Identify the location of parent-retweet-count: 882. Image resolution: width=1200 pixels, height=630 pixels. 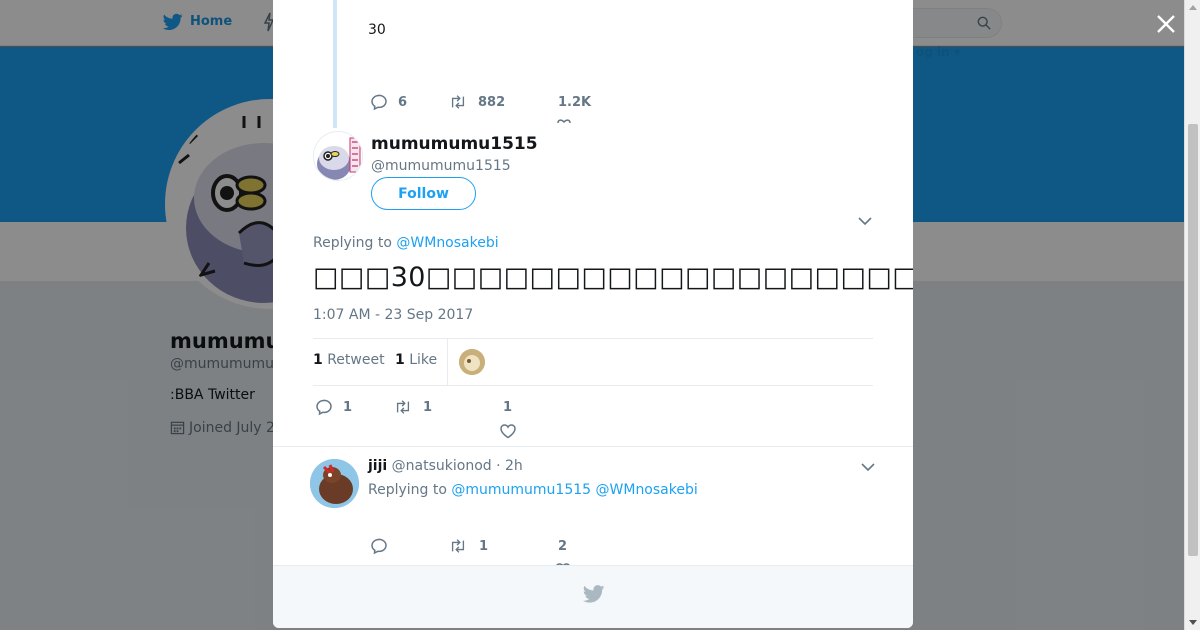
(492, 102).